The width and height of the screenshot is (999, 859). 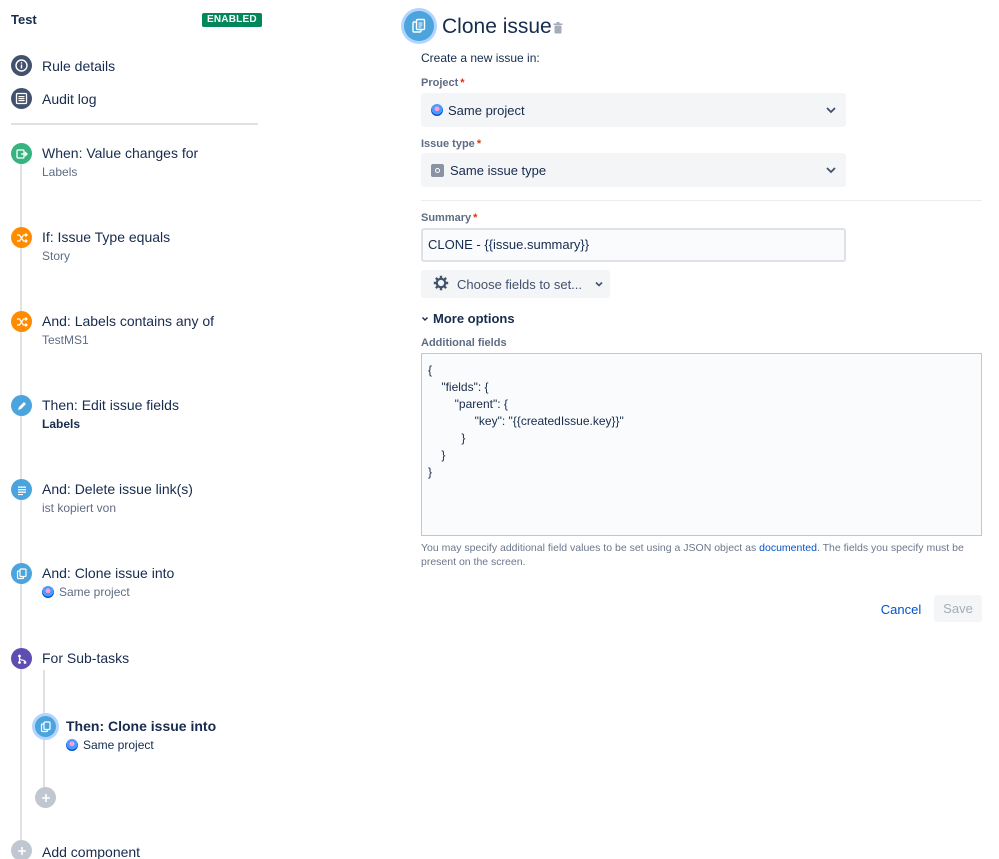 What do you see at coordinates (443, 83) in the screenshot?
I see `project-label: Project *` at bounding box center [443, 83].